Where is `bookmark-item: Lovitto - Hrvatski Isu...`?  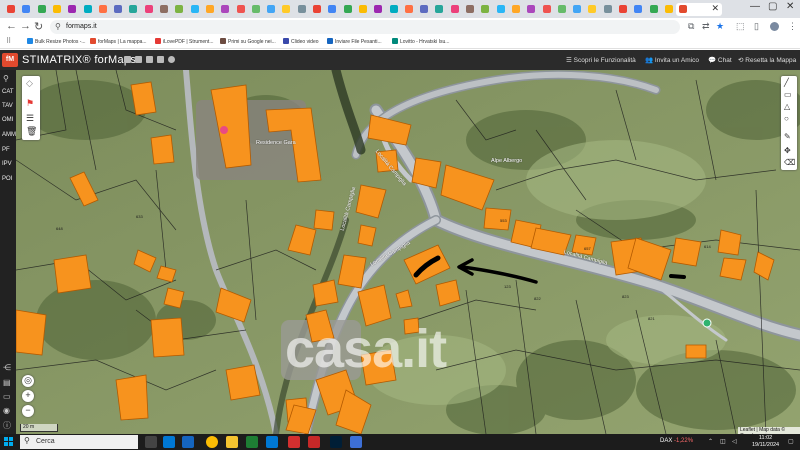 bookmark-item: Lovitto - Hrvatski Isu... is located at coordinates (420, 41).